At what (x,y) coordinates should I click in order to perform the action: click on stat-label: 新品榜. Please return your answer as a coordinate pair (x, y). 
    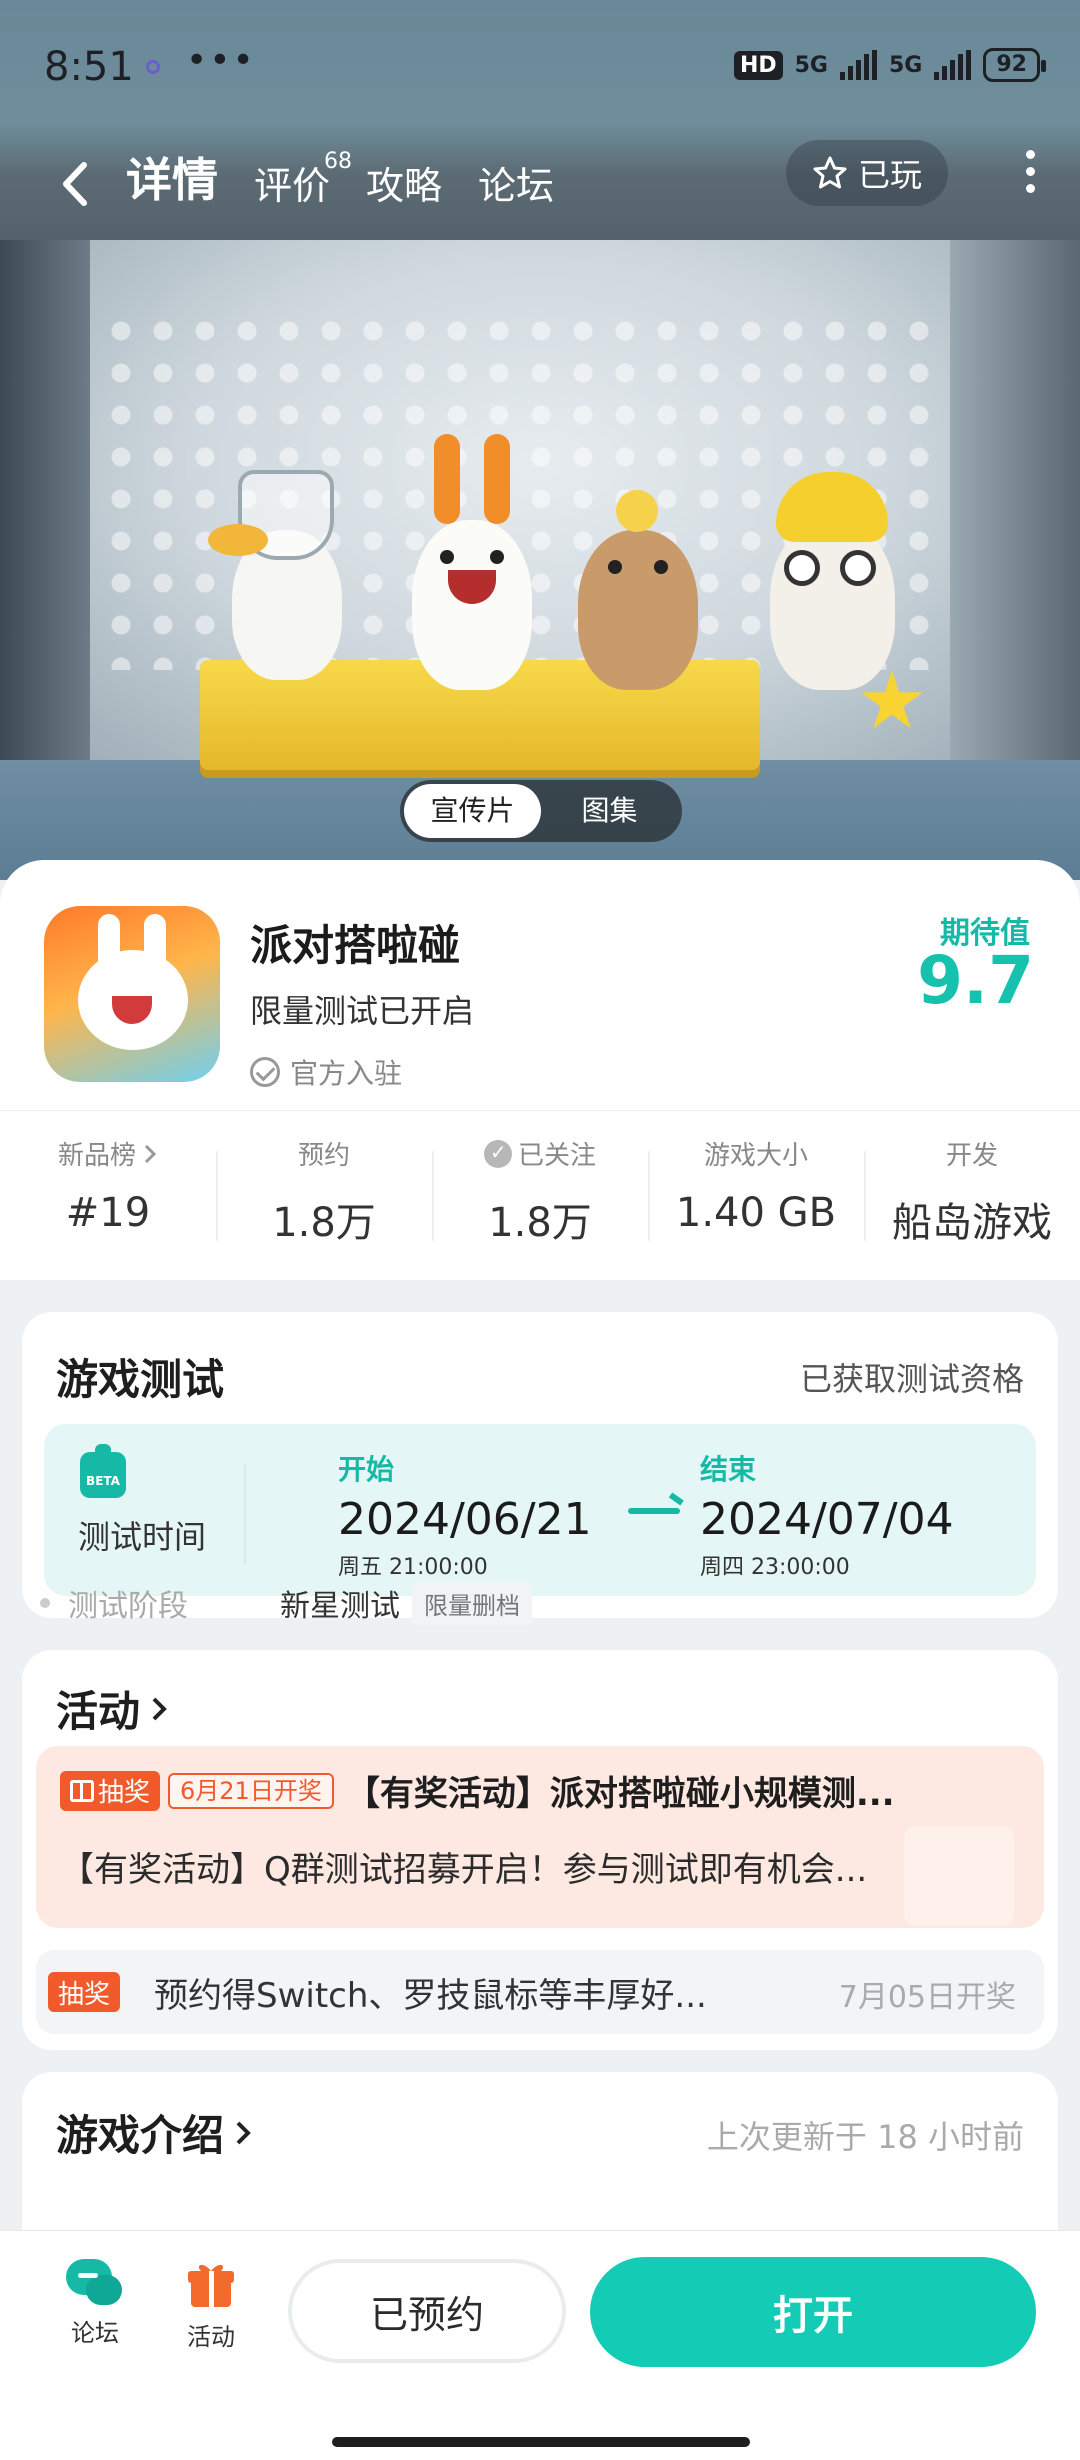
    Looking at the image, I should click on (96, 1156).